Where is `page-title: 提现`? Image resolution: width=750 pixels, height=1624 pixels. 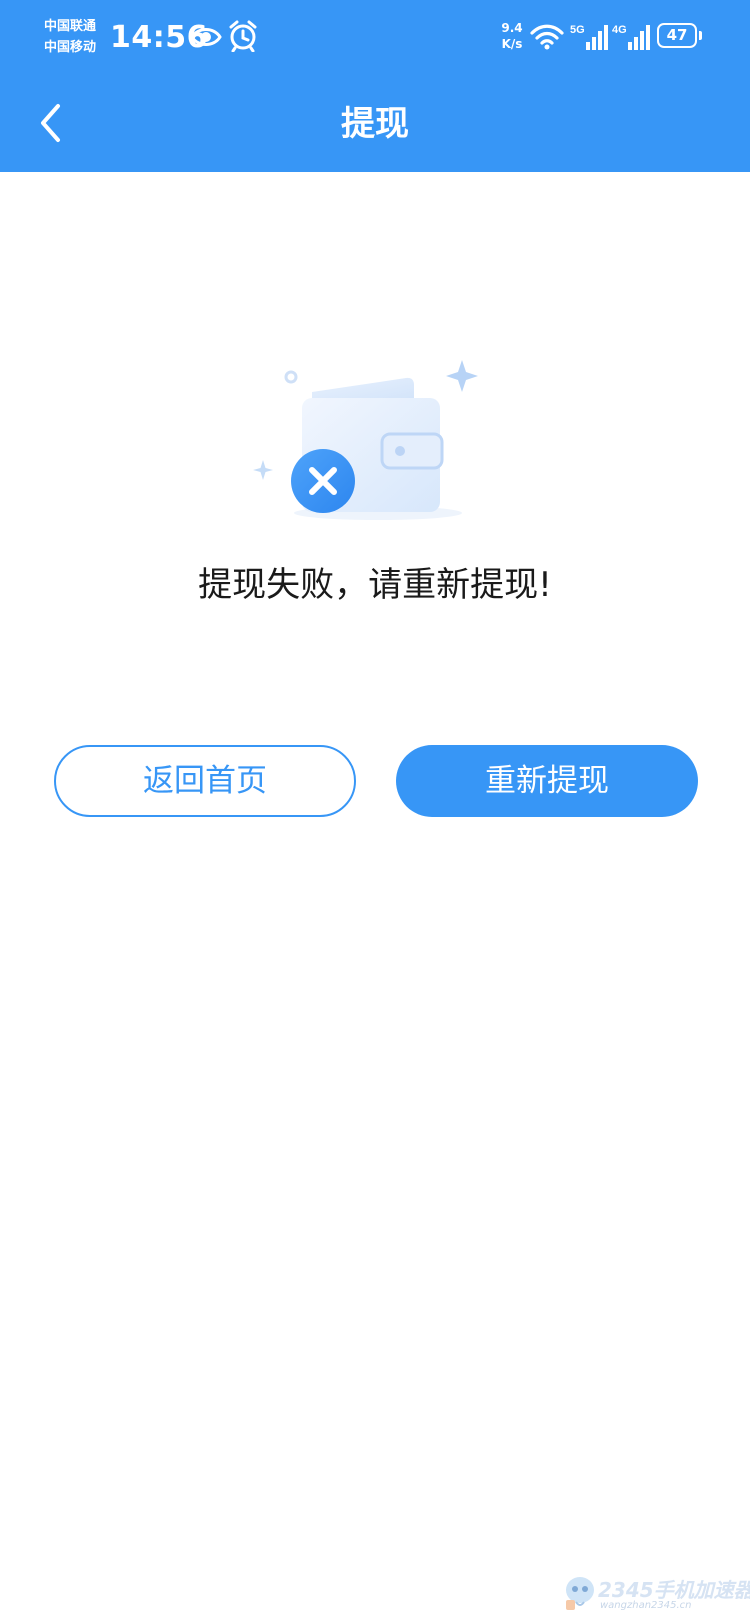
page-title: 提现 is located at coordinates (375, 124).